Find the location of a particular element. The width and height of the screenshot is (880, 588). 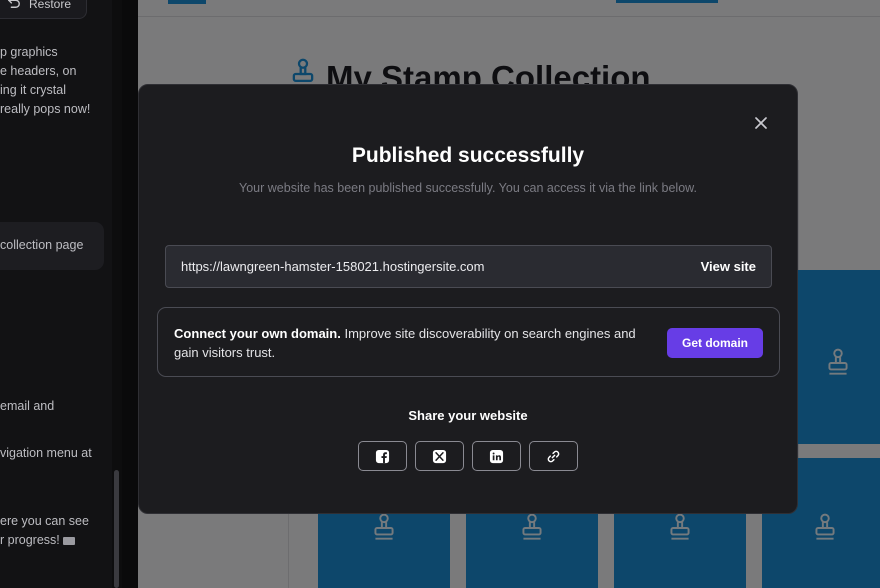

facebook-icon is located at coordinates (382, 456).